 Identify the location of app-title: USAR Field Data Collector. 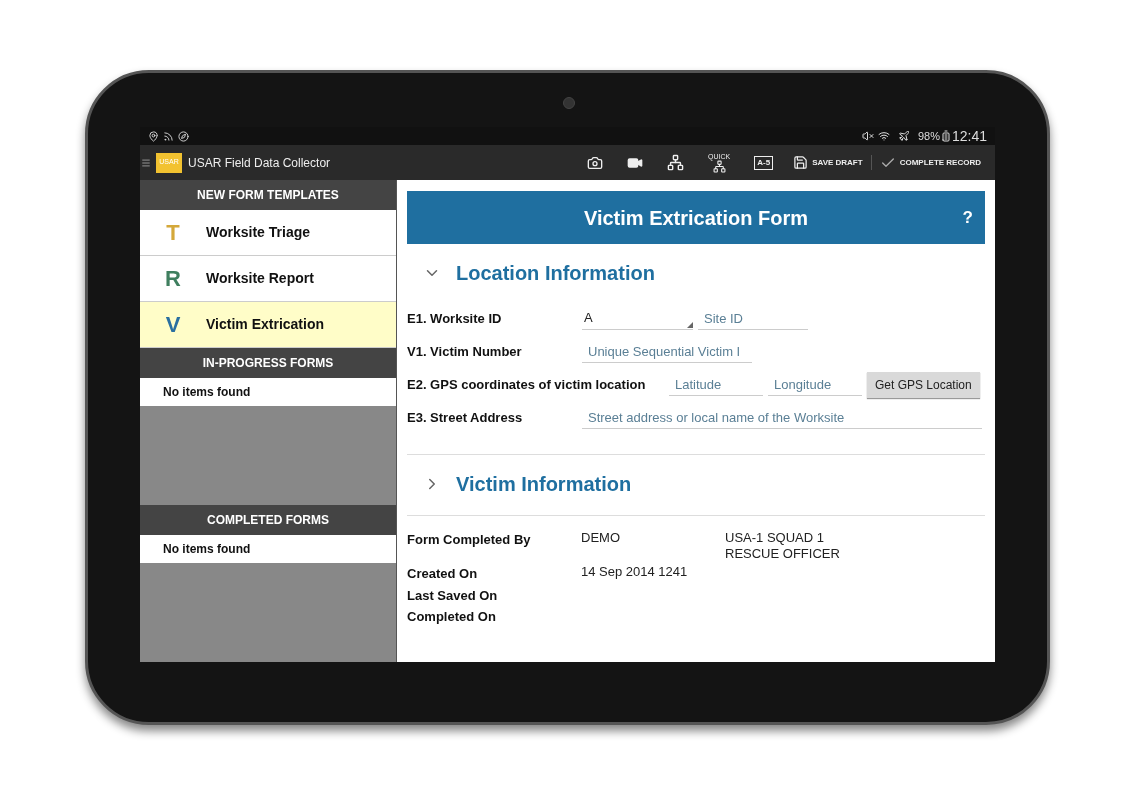
(259, 163).